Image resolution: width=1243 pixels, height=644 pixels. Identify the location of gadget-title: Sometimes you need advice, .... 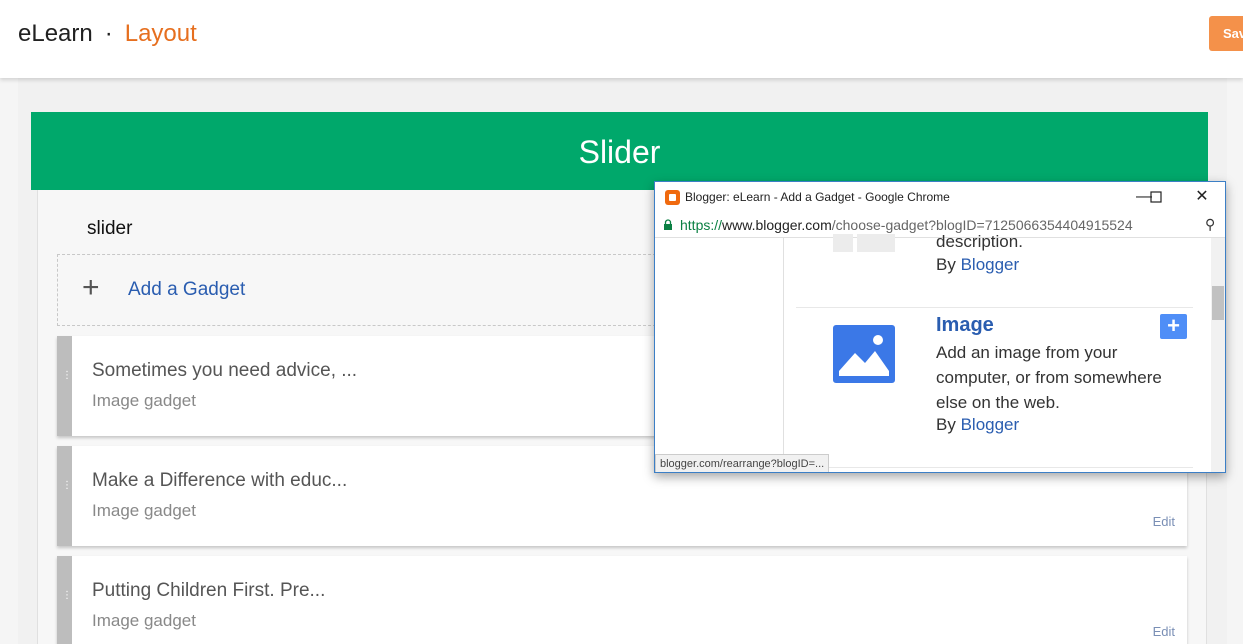
(225, 370).